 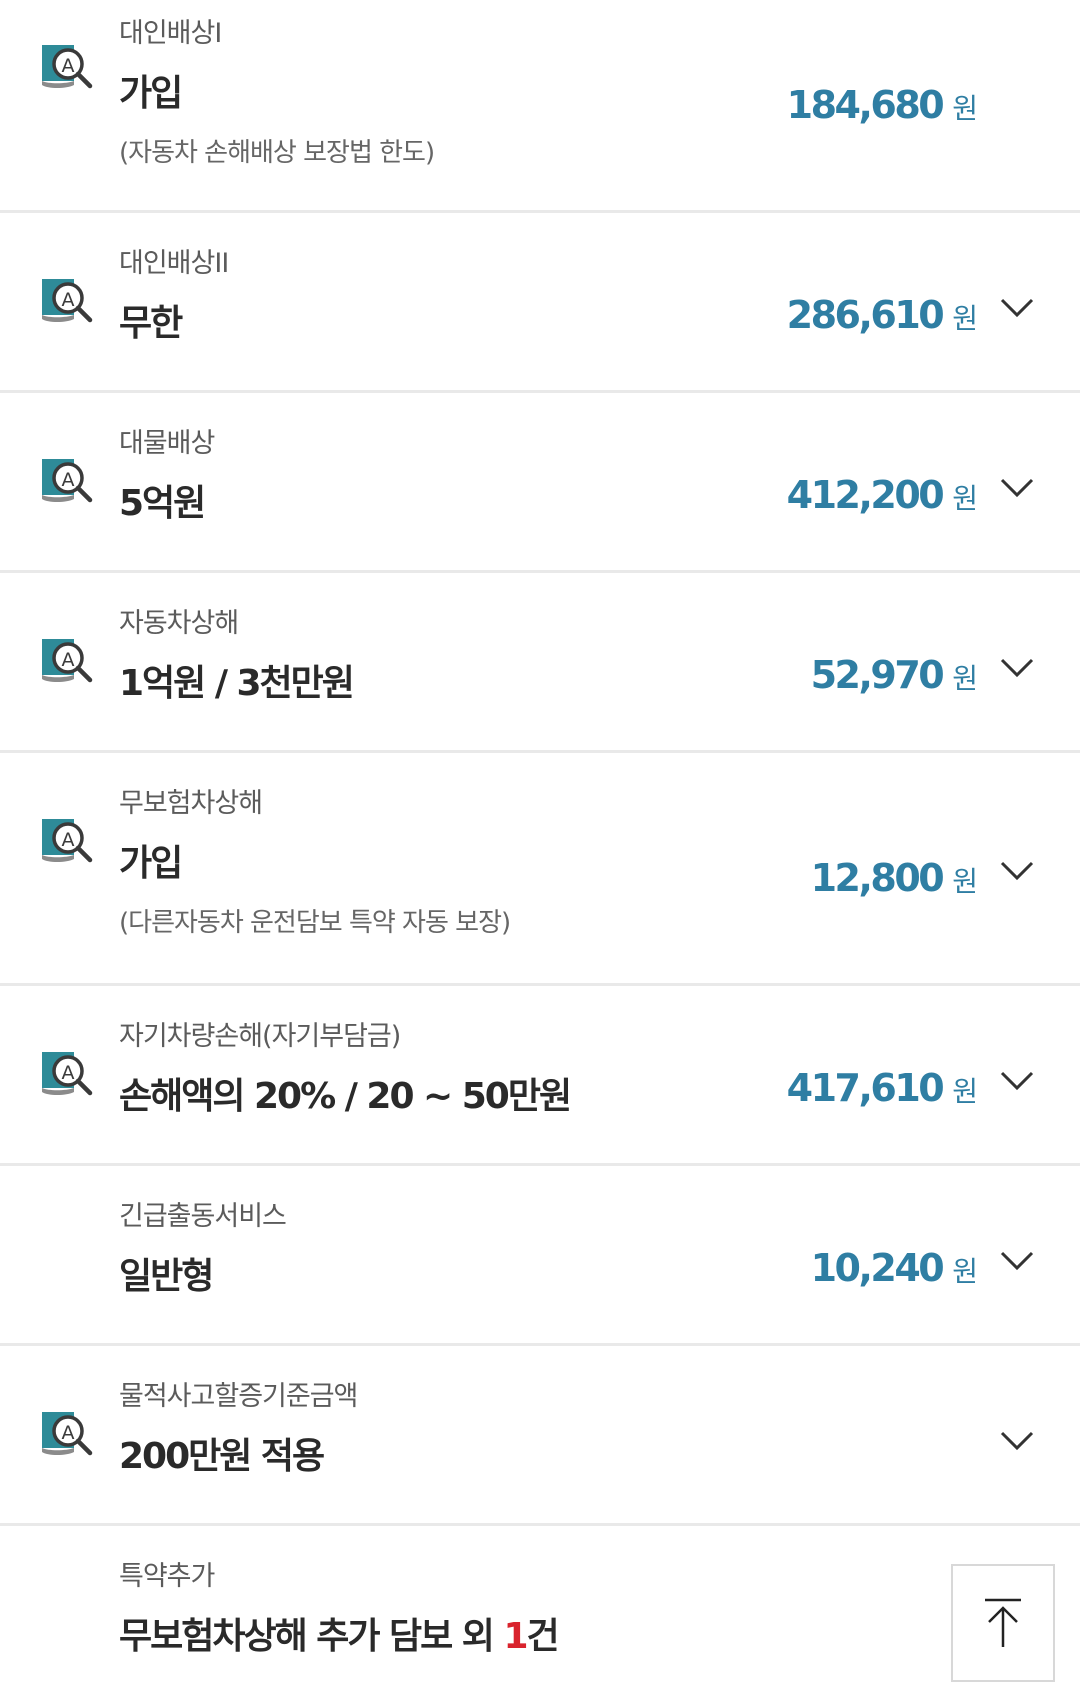 What do you see at coordinates (865, 105) in the screenshot?
I see `amount-value: 184,680` at bounding box center [865, 105].